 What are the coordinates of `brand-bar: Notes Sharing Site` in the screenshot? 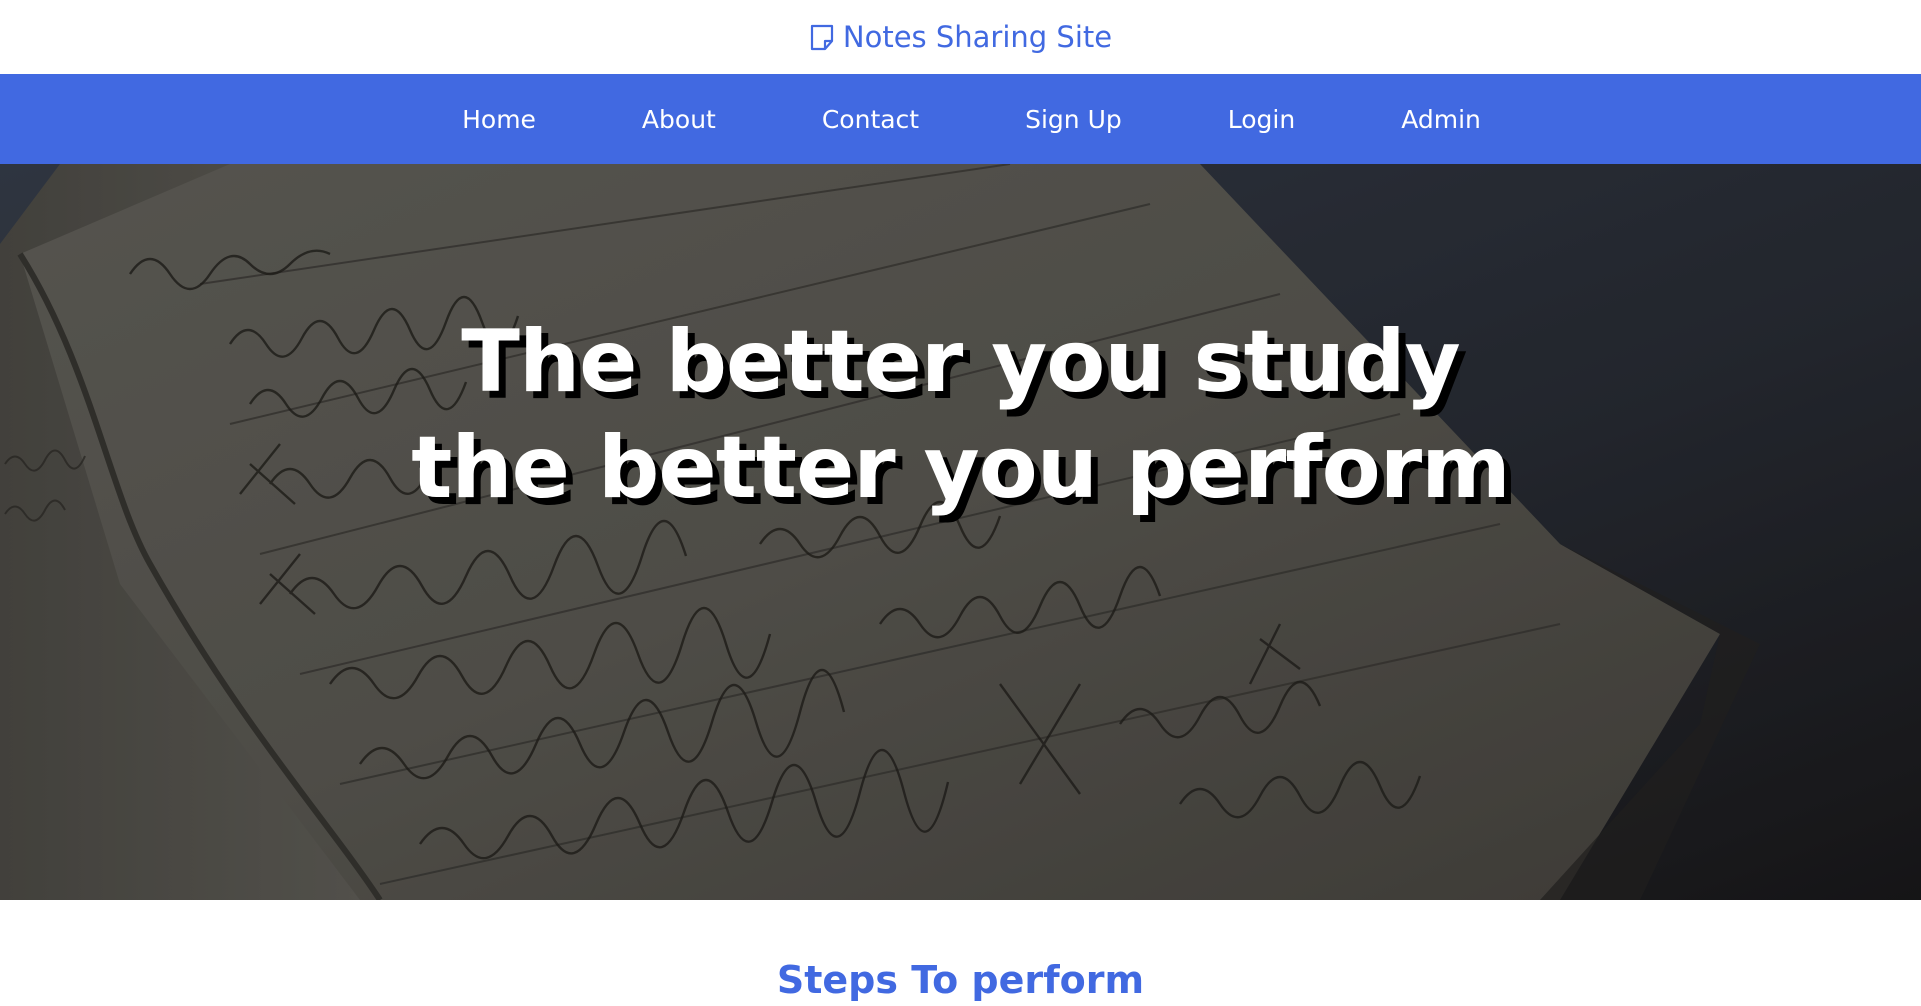 It's located at (960, 37).